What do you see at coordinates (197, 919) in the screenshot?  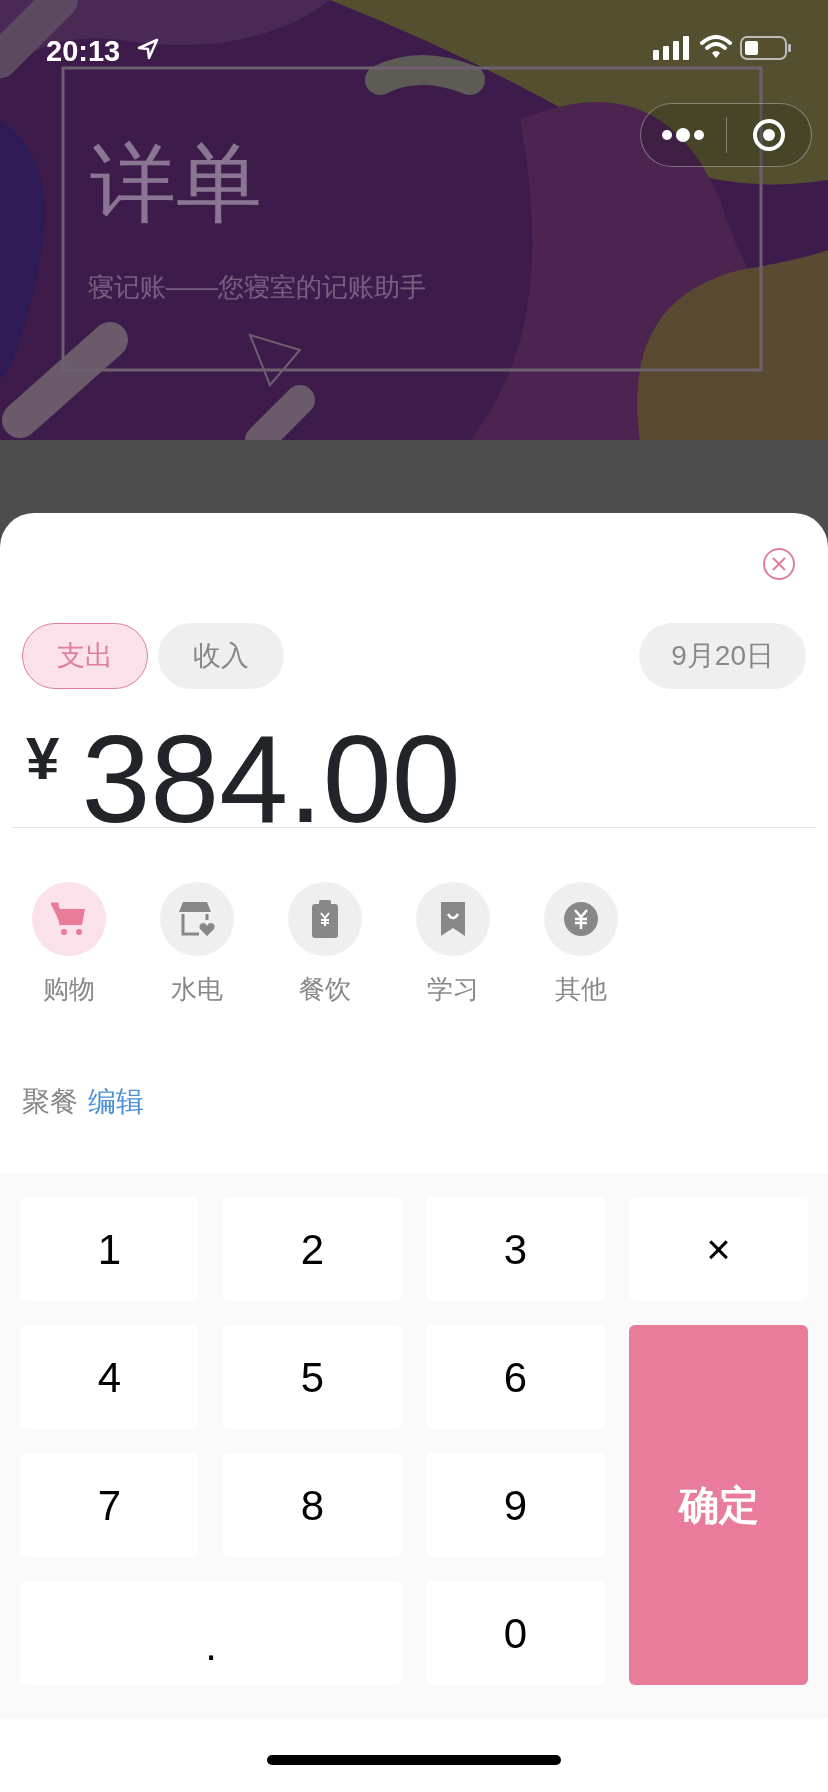 I see `storefront-icon` at bounding box center [197, 919].